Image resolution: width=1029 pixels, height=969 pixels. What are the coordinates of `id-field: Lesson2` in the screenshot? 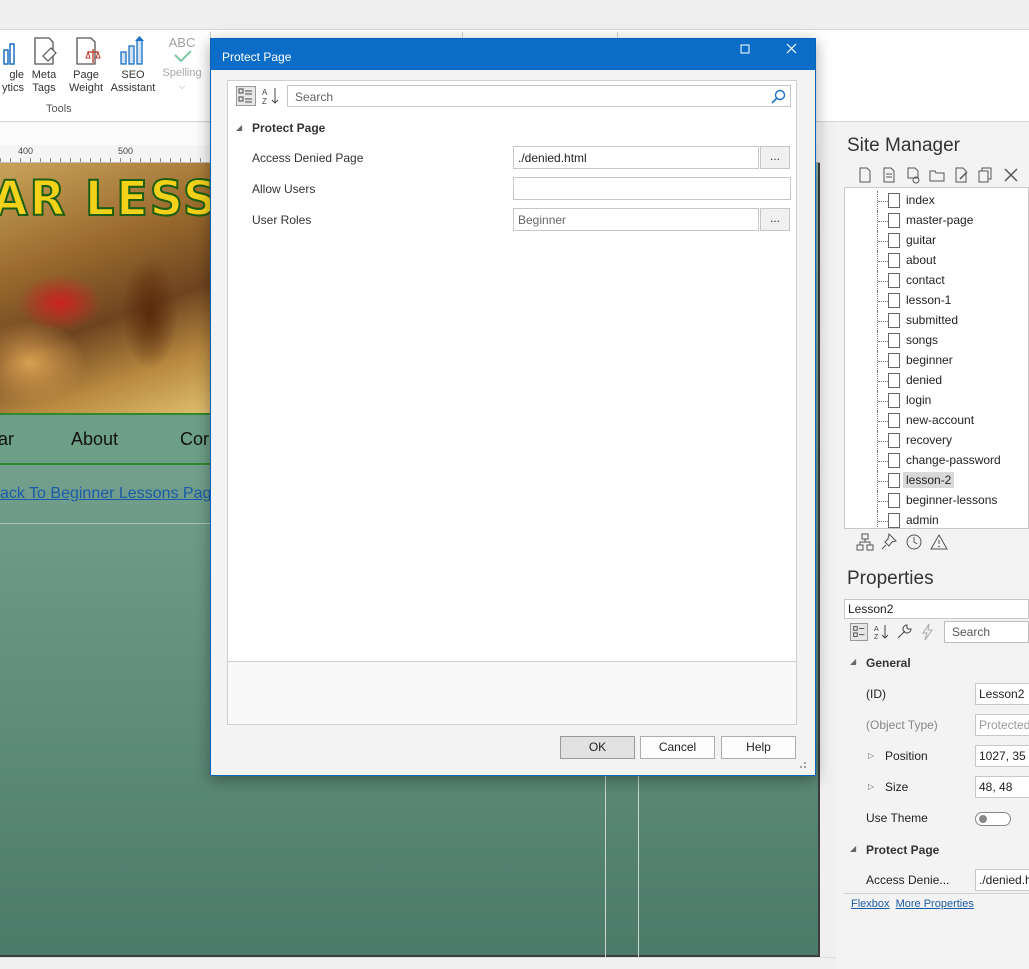 It's located at (1002, 694).